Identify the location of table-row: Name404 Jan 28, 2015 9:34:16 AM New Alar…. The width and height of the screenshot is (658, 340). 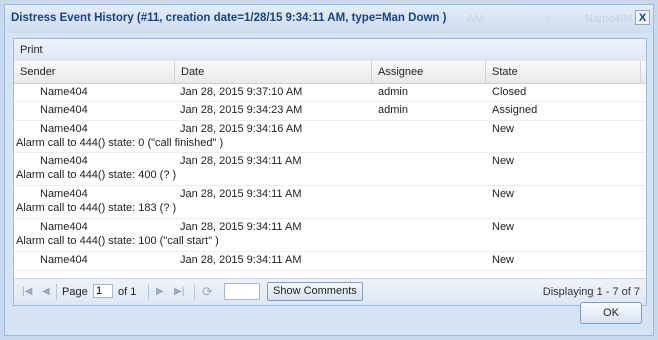
(330, 137).